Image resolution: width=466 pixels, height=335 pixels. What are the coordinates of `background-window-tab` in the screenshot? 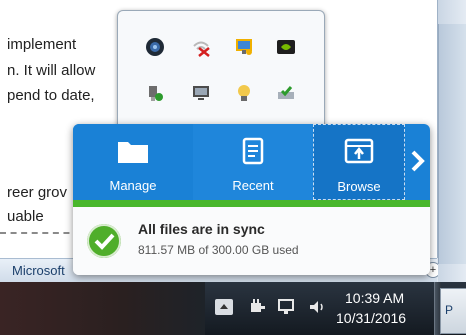 It's located at (452, 144).